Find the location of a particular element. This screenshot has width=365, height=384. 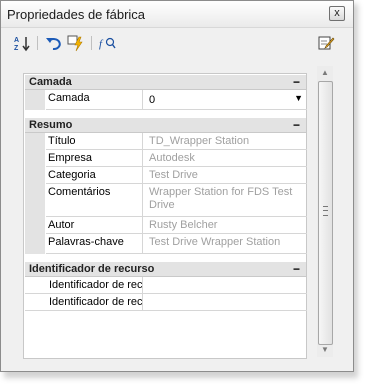

layer-dropdown-value: 0 is located at coordinates (226, 100).